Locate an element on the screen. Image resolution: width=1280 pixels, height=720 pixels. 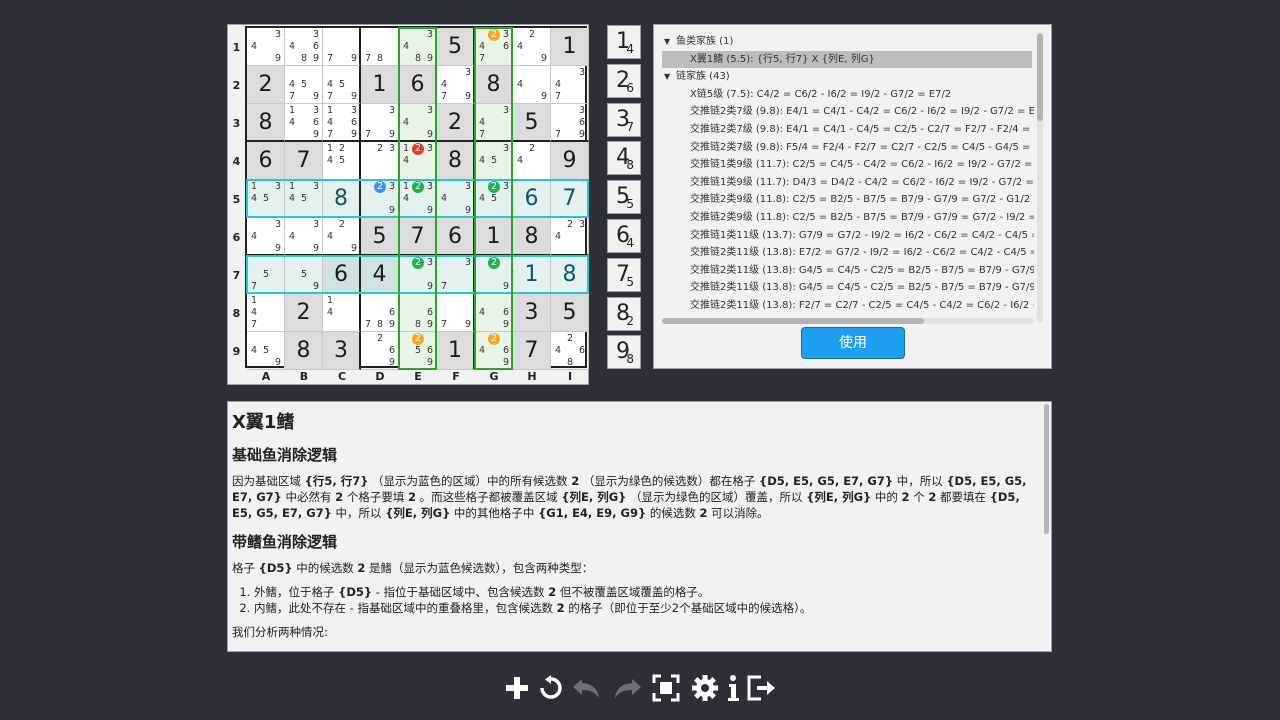
cell-D6: 5 is located at coordinates (380, 237).